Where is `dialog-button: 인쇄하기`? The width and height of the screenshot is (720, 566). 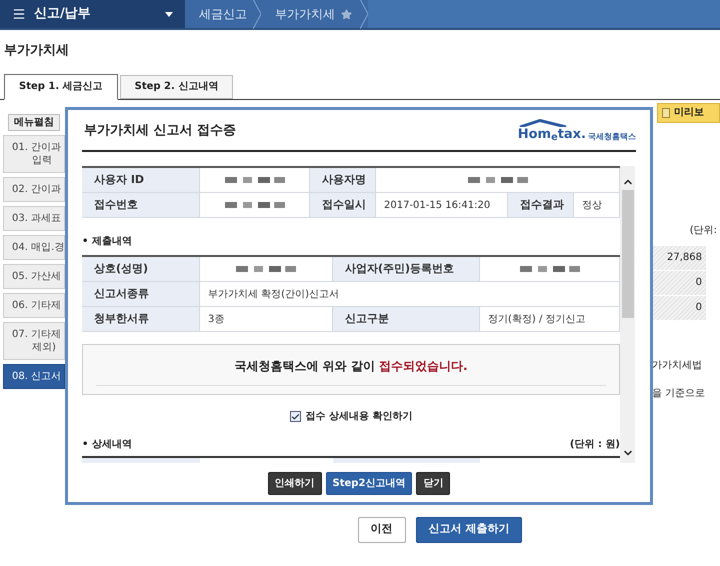 dialog-button: 인쇄하기 is located at coordinates (295, 483).